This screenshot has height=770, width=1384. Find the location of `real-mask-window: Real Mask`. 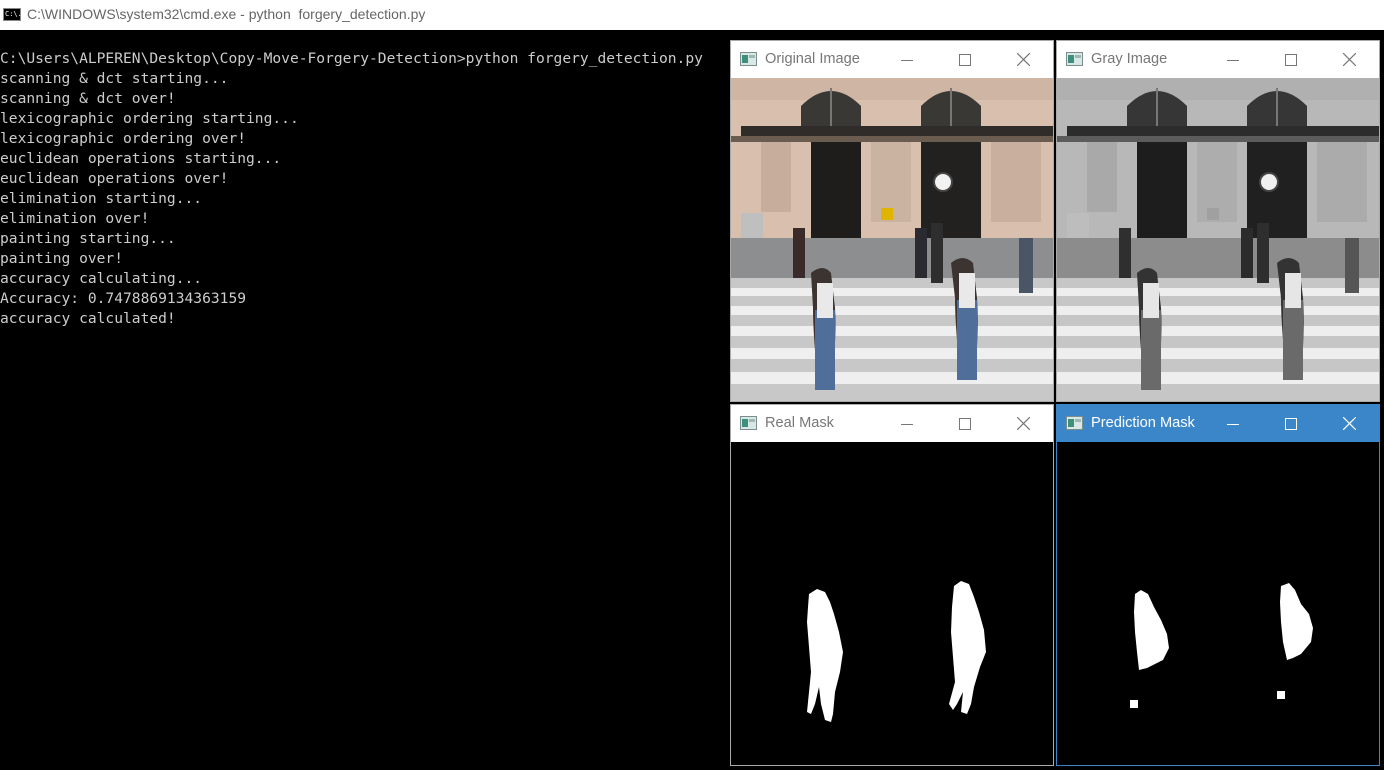

real-mask-window: Real Mask is located at coordinates (892, 585).